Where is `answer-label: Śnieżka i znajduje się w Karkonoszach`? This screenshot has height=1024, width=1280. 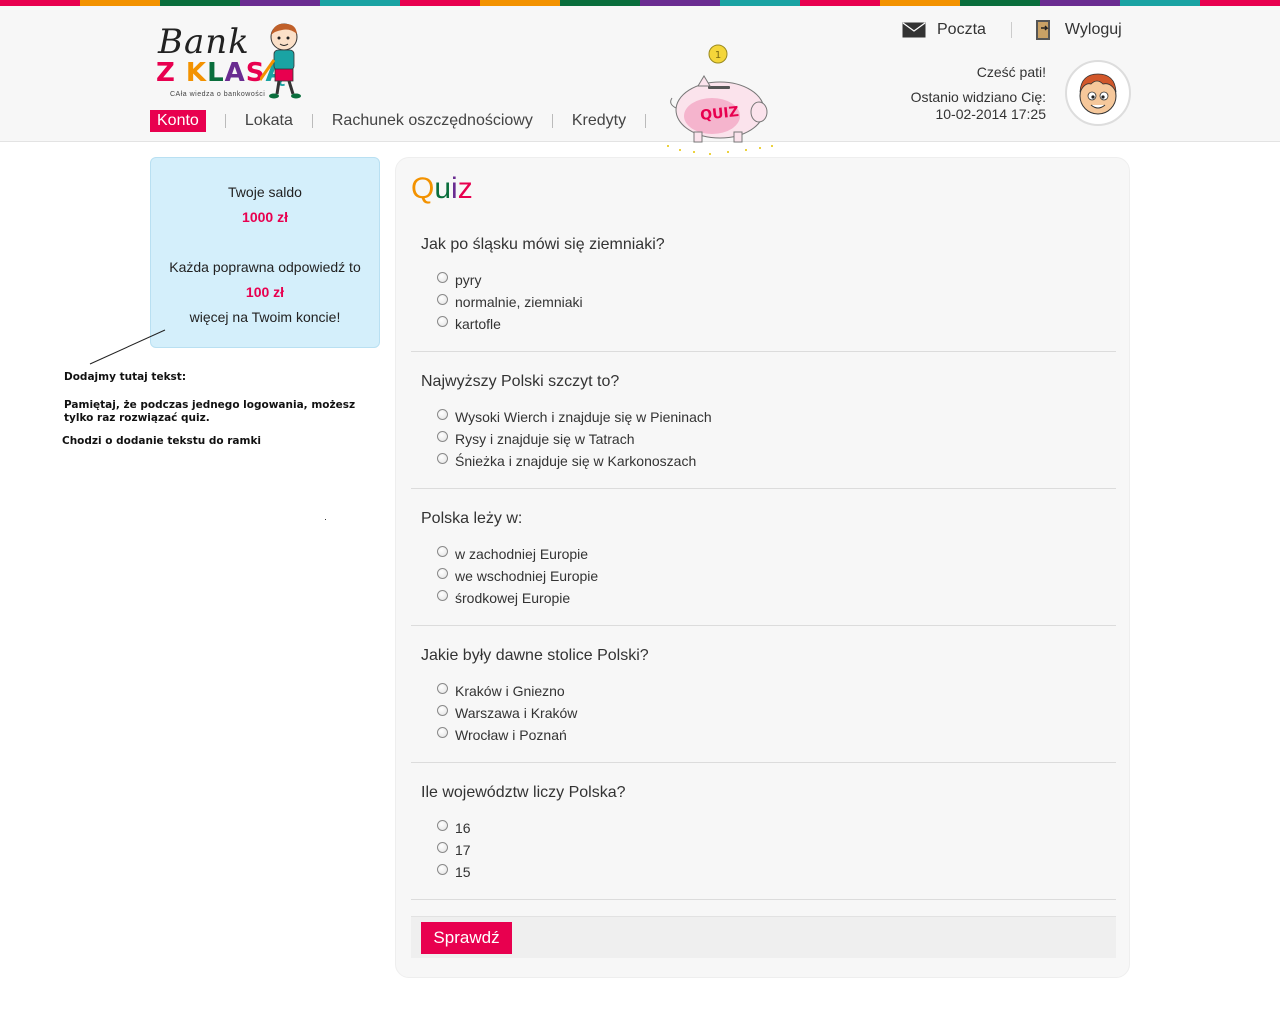 answer-label: Śnieżka i znajduje się w Karkonoszach is located at coordinates (576, 461).